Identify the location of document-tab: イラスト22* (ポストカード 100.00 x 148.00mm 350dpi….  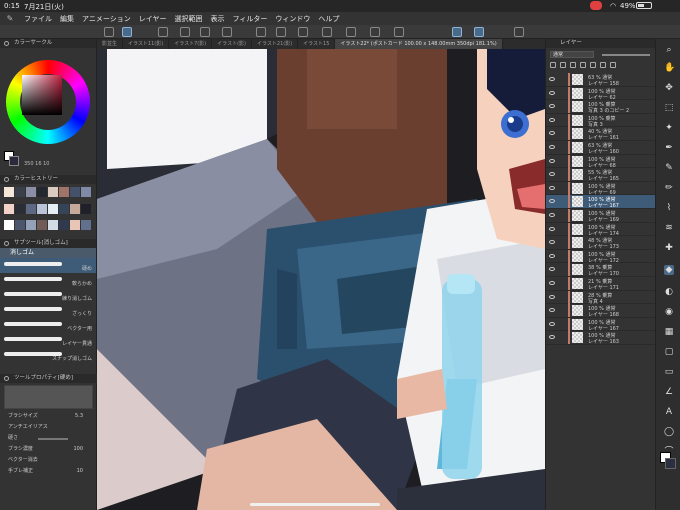
(419, 44).